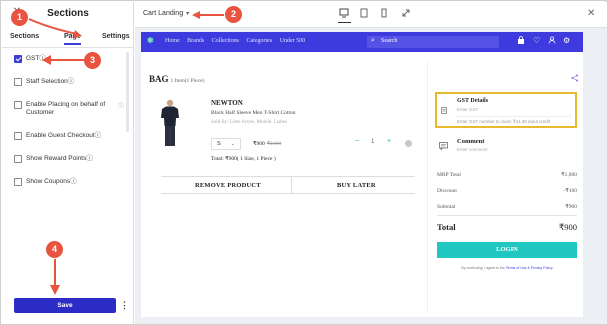 The image size is (607, 325). I want to click on product-image, so click(170, 123).